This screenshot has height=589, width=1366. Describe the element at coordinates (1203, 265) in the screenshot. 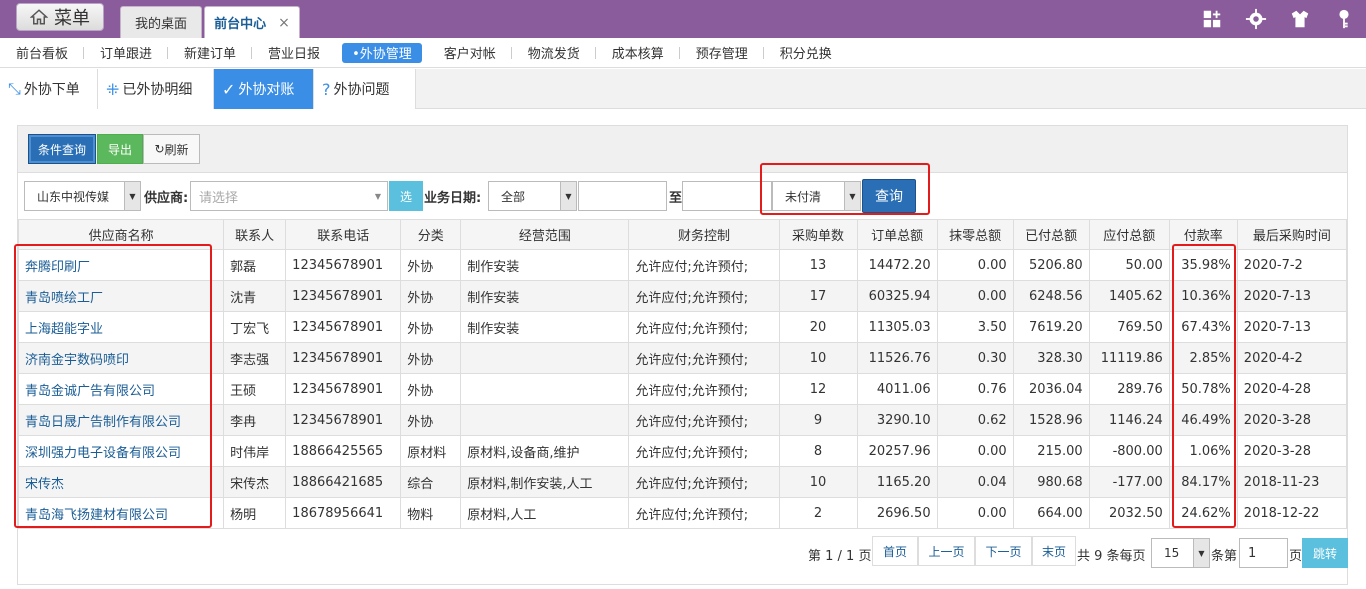

I see `table-cell: 35.98%` at that location.